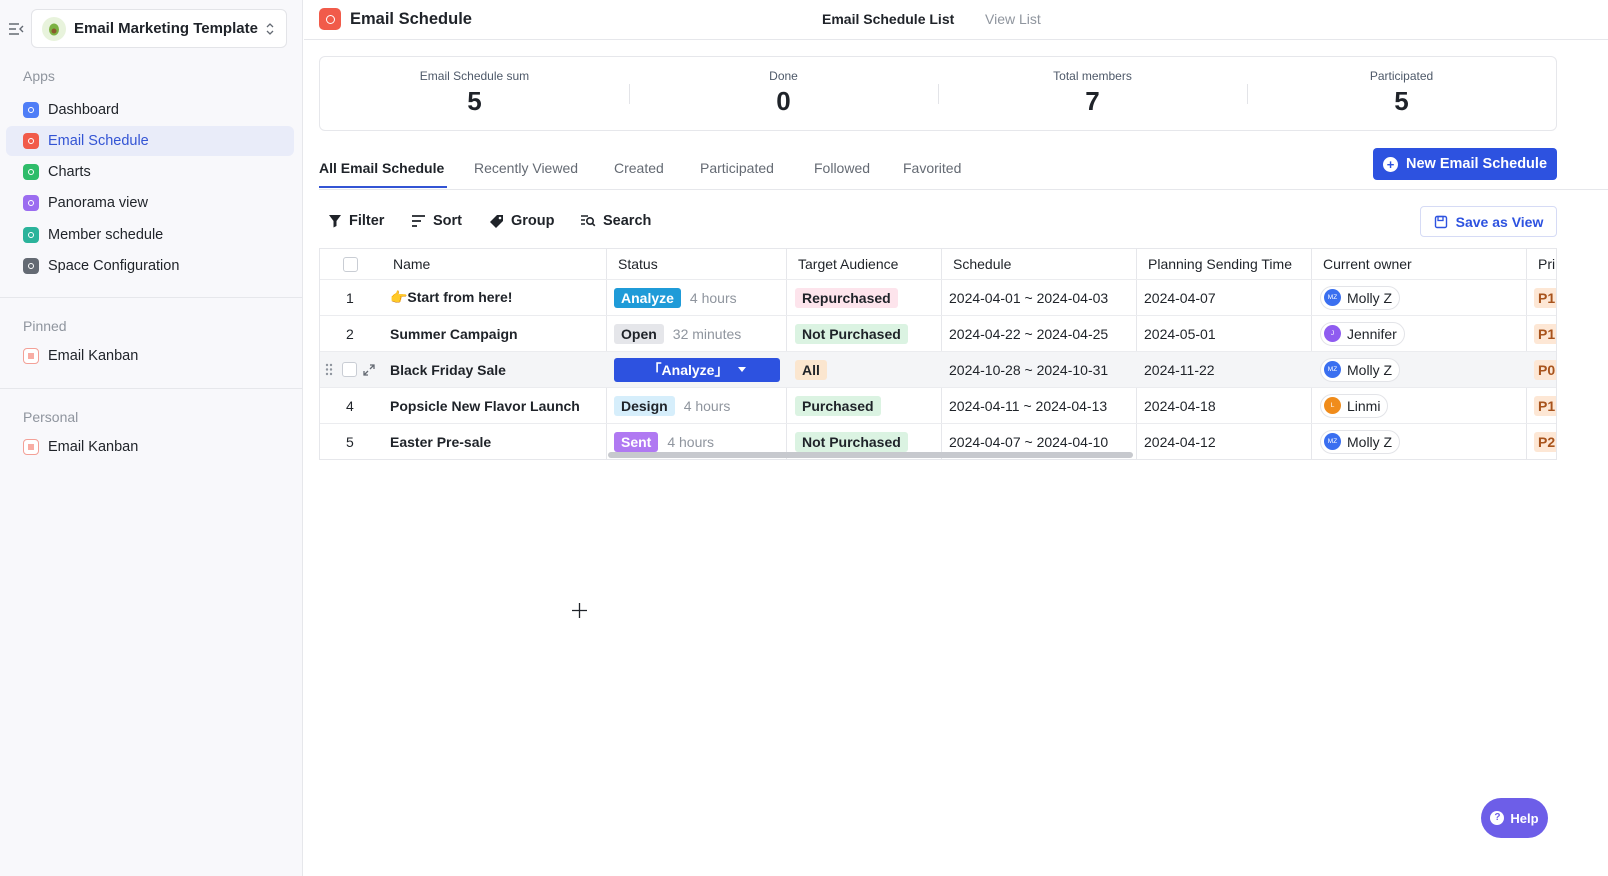 The image size is (1608, 876). I want to click on row-name: 👉Start from here!, so click(451, 297).